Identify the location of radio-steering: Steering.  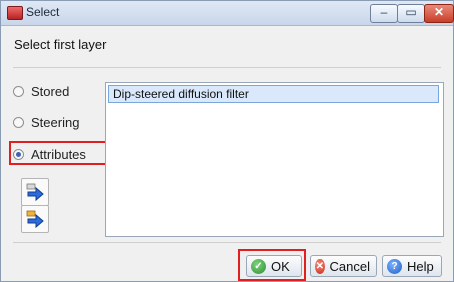
(46, 122).